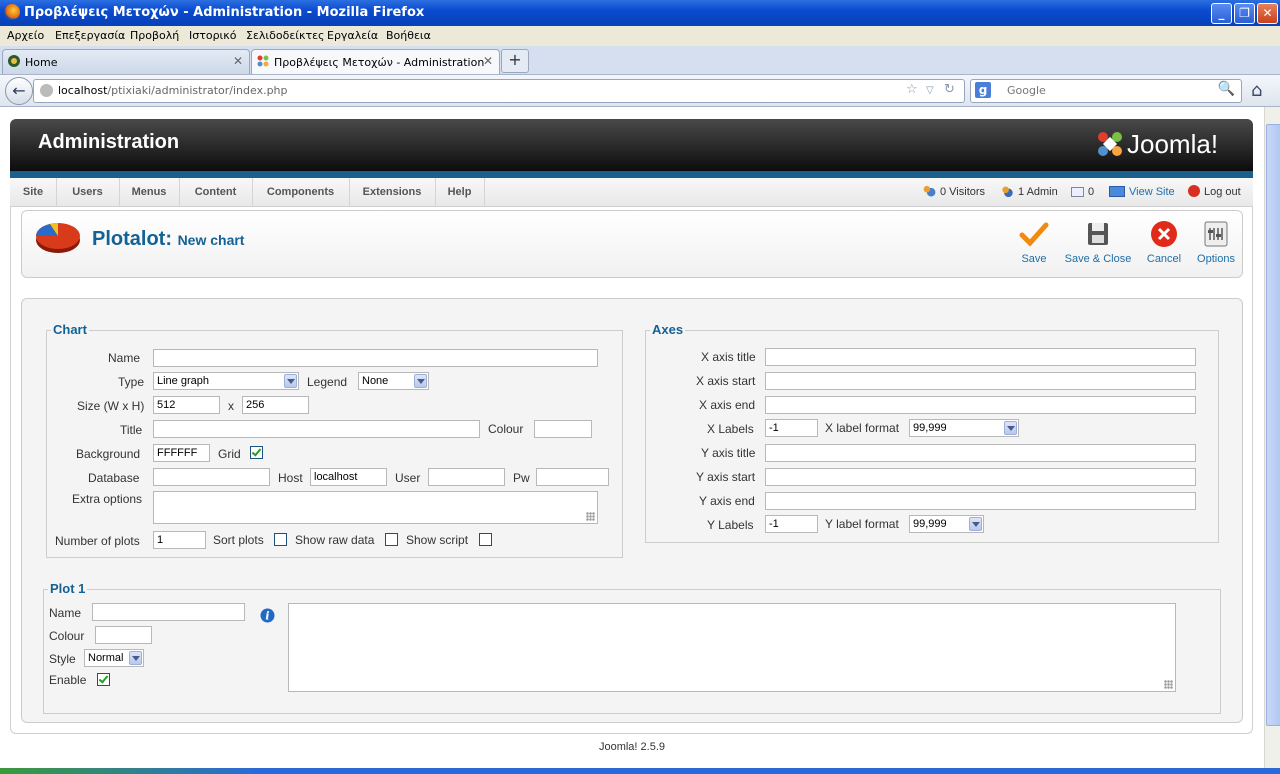 Image resolution: width=1280 pixels, height=774 pixels. I want to click on show-script-checkbox, so click(485, 539).